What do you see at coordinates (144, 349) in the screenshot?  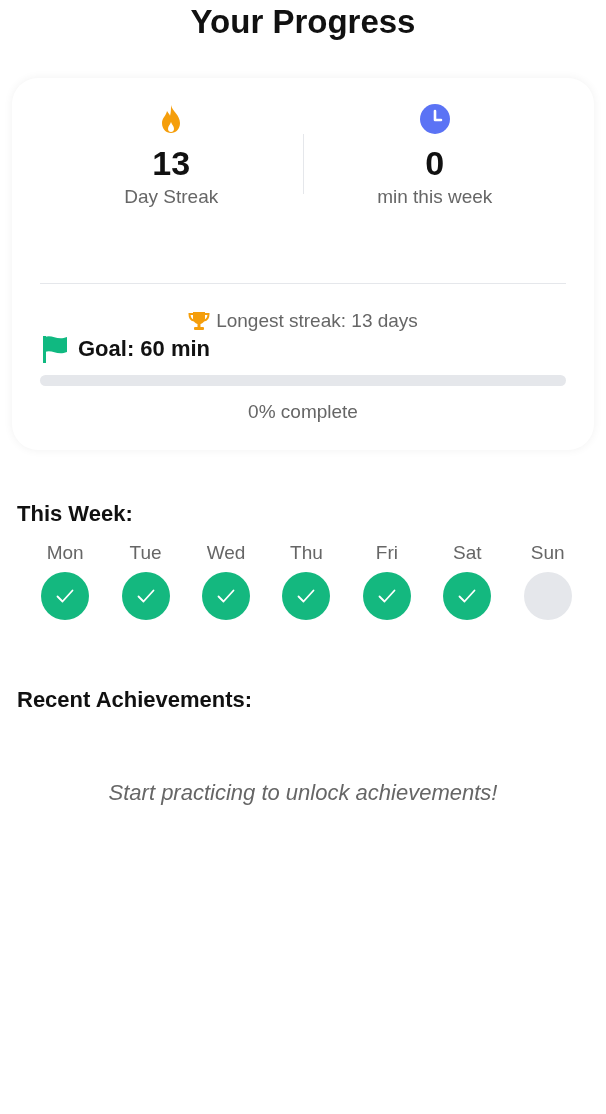 I see `goal-label: Goal: 60 min` at bounding box center [144, 349].